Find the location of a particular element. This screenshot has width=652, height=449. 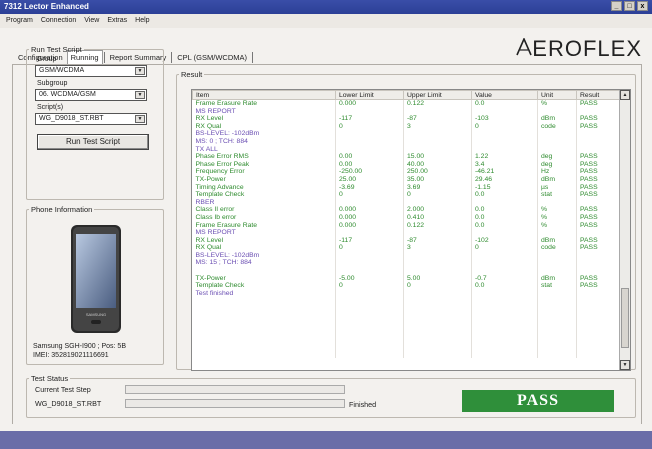

col-item: Item is located at coordinates (264, 95).